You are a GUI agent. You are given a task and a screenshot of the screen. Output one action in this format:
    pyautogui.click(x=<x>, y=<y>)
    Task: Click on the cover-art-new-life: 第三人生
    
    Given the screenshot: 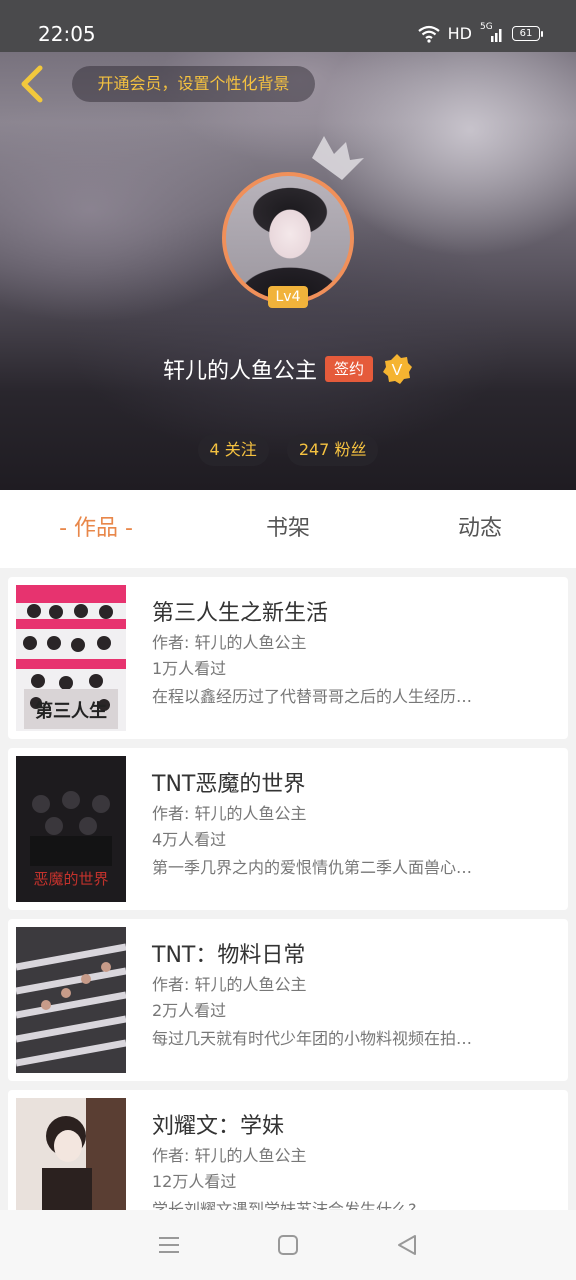 What is the action you would take?
    pyautogui.click(x=71, y=658)
    